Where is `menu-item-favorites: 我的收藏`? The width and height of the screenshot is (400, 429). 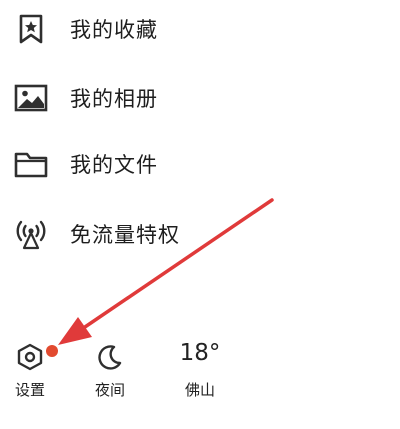 menu-item-favorites: 我的收藏 is located at coordinates (130, 29).